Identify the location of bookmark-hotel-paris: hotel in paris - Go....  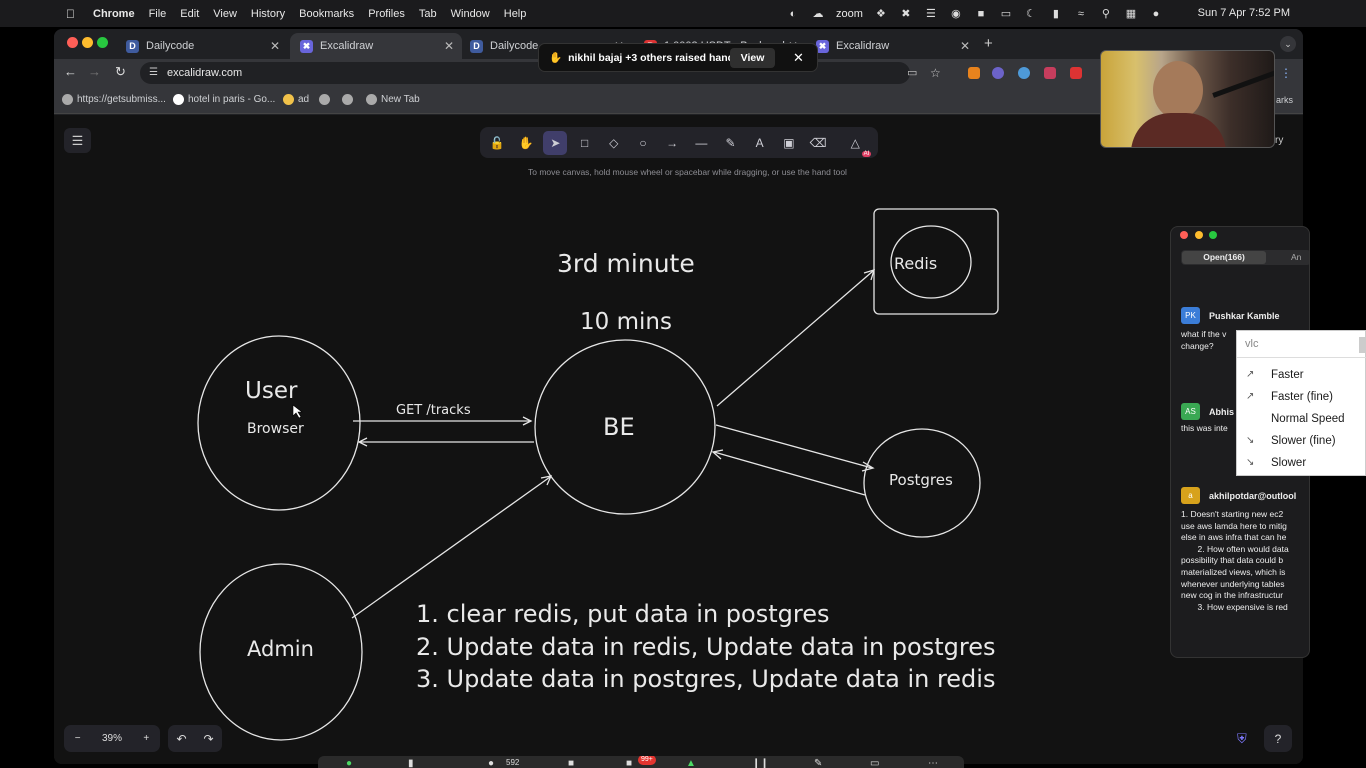
(224, 99).